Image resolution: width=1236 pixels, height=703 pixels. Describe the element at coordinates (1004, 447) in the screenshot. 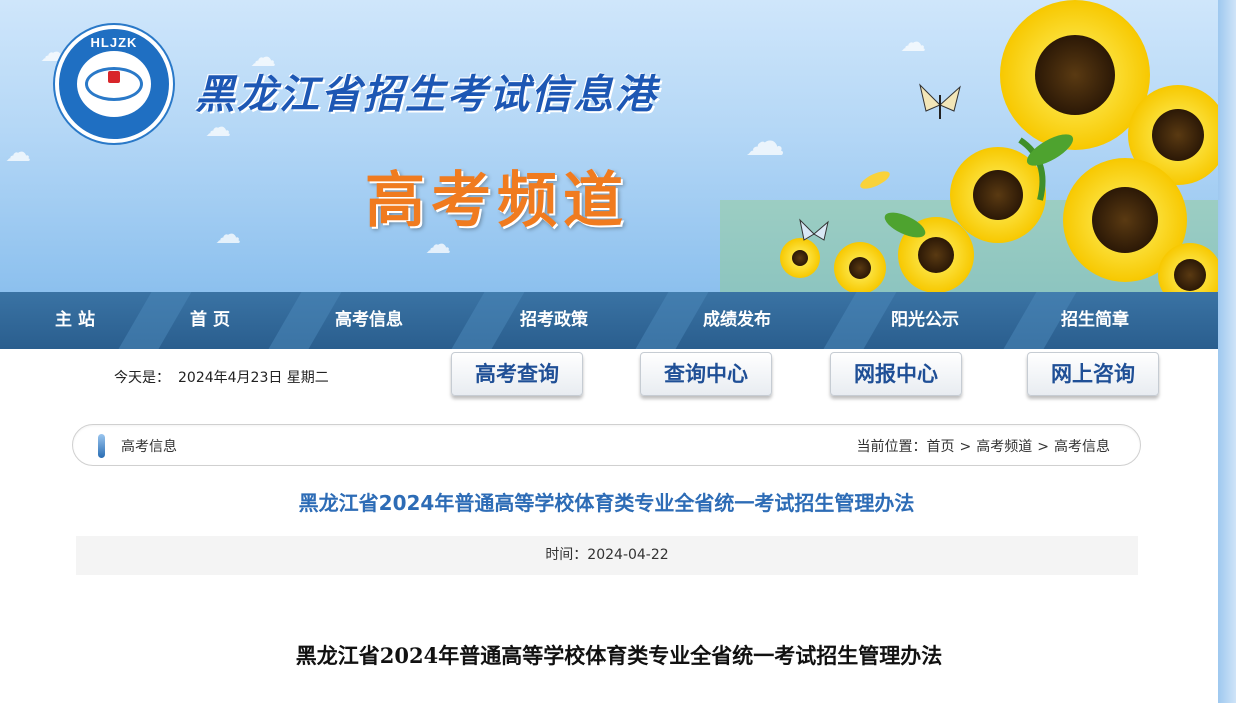

I see `breadcrumb-link-channel: 高考频道` at that location.